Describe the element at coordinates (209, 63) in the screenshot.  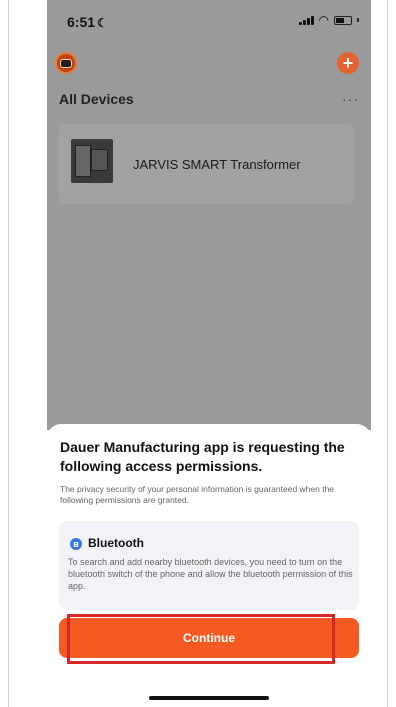
I see `app-top-bar: +` at that location.